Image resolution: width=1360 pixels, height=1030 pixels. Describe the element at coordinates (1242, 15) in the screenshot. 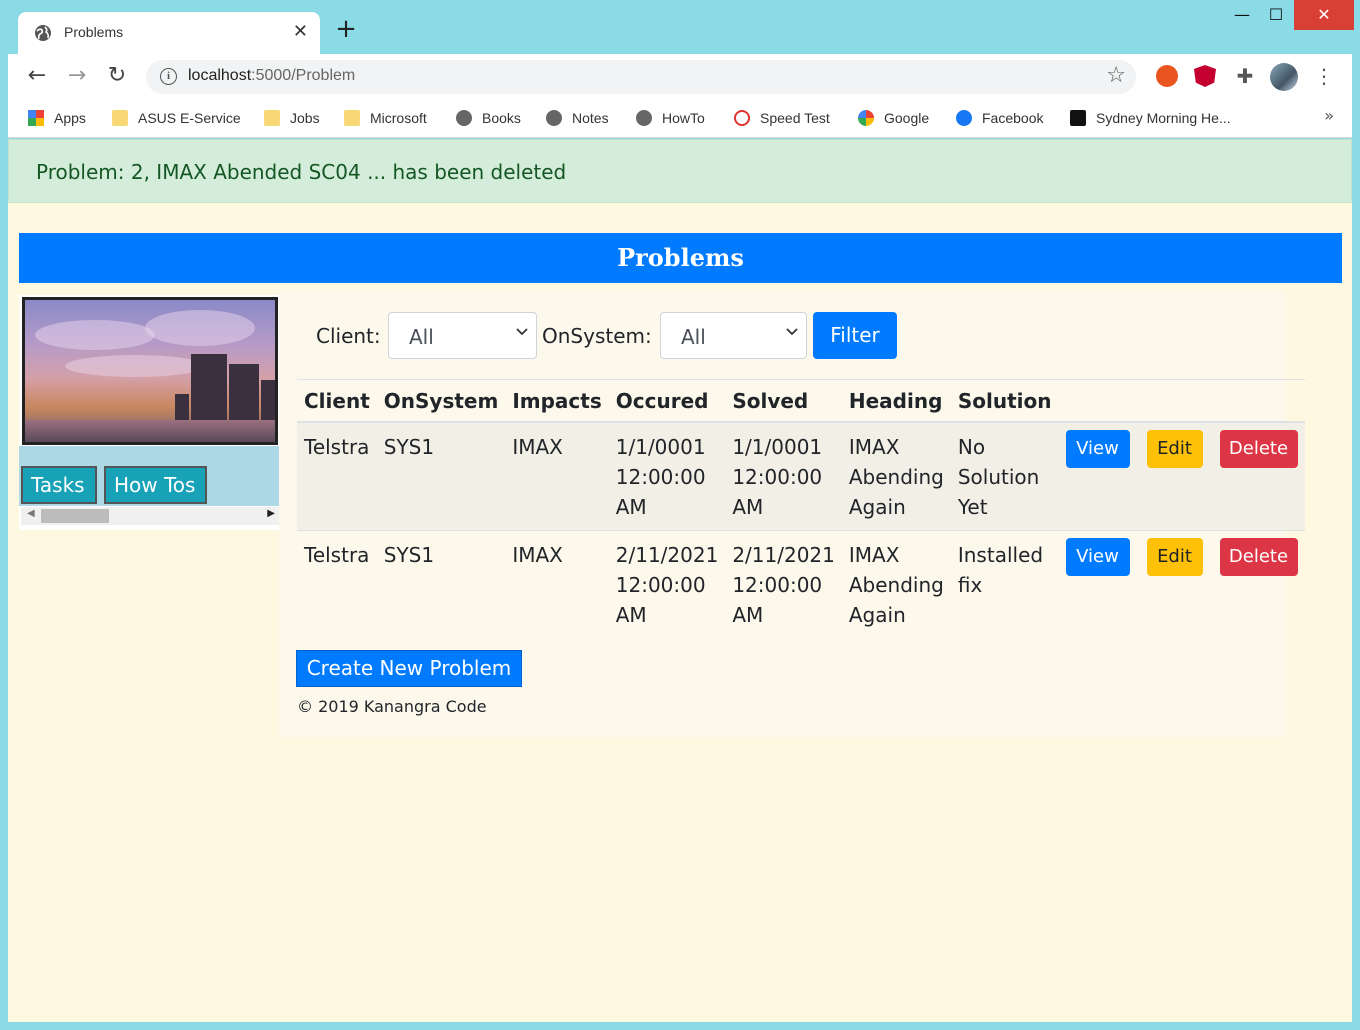

I see `minimize-button: —` at that location.